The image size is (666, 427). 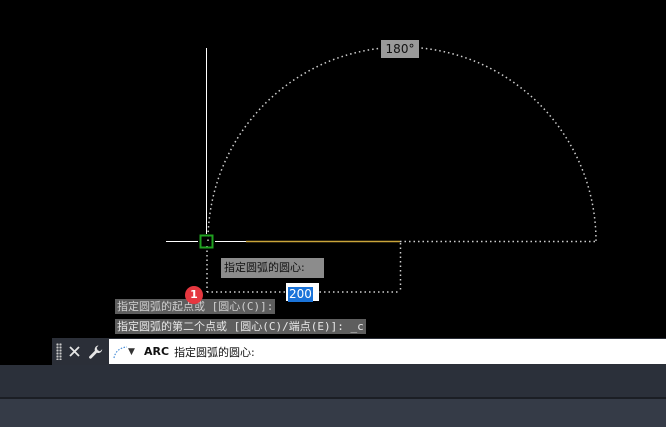 What do you see at coordinates (59, 351) in the screenshot?
I see `grip-icon` at bounding box center [59, 351].